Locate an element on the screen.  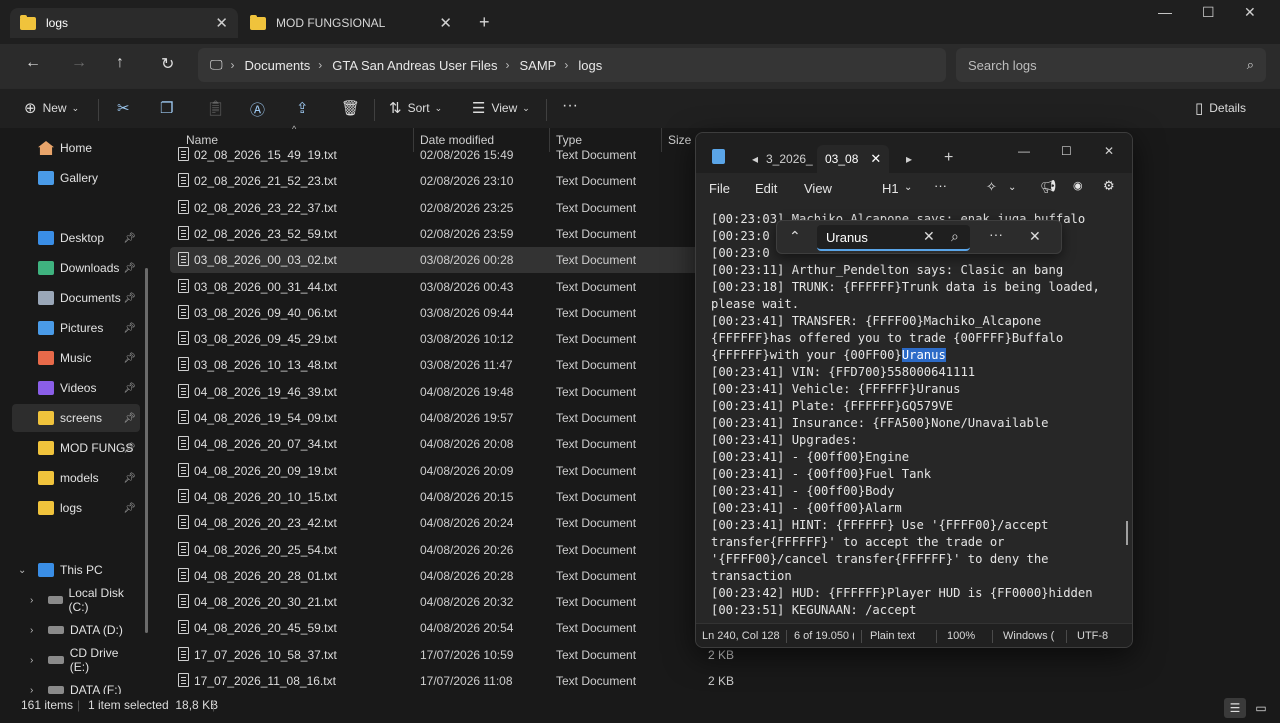
tab-mod-fungsional: MOD FUNGSIONAL ✕ is located at coordinates (351, 23).